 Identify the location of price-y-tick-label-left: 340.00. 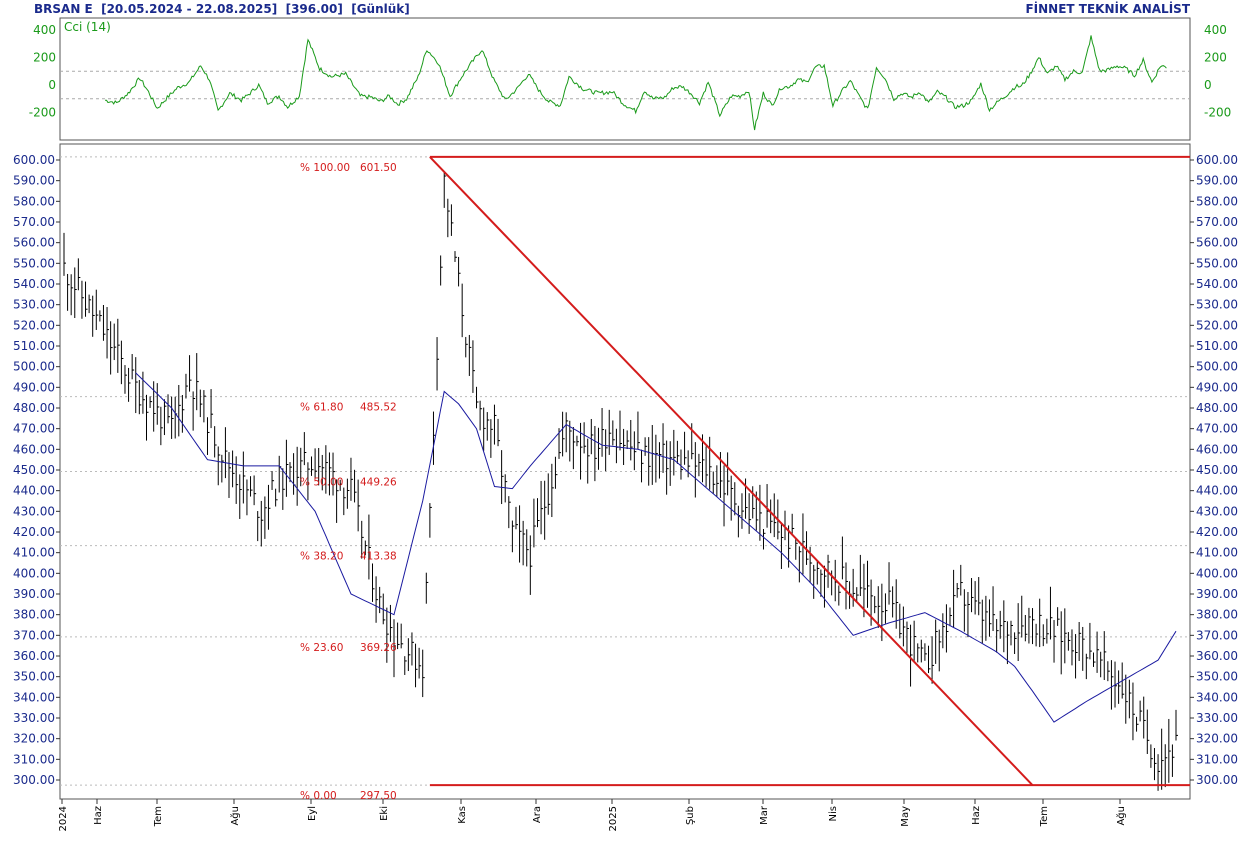
(34, 697).